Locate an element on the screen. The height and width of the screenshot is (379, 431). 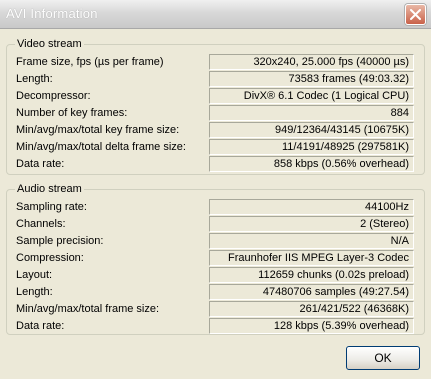
row-label: Channels: is located at coordinates (41, 224).